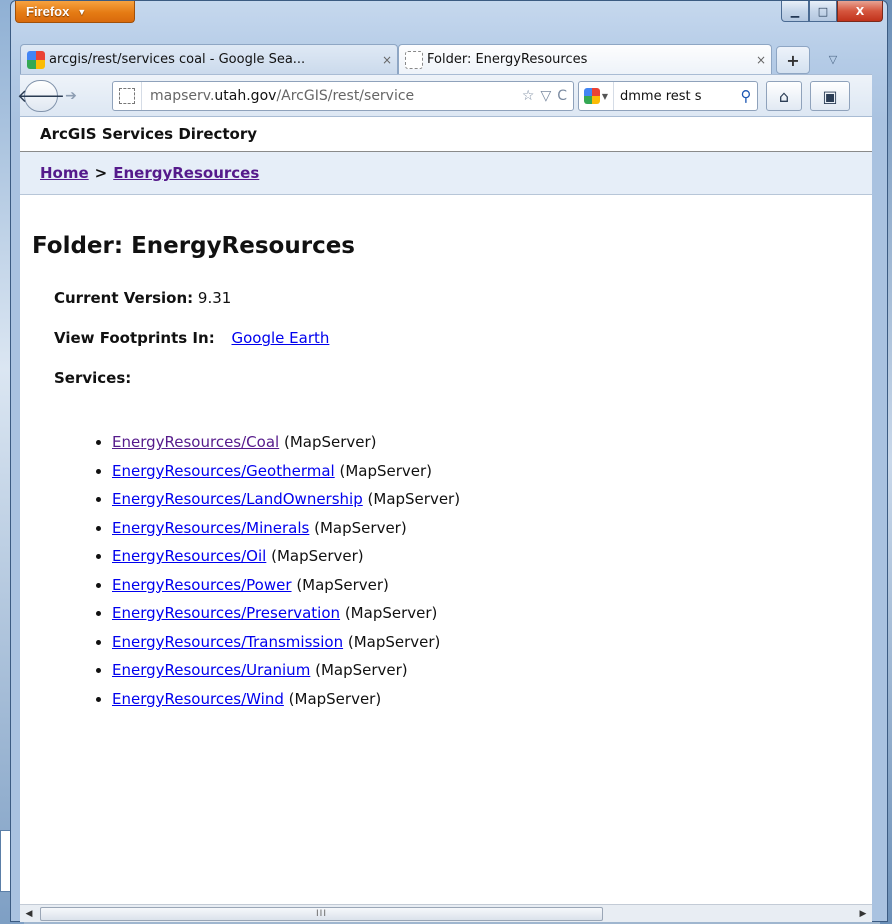 The width and height of the screenshot is (892, 924). What do you see at coordinates (198, 699) in the screenshot?
I see `service-link: EnergyResources/Wind` at bounding box center [198, 699].